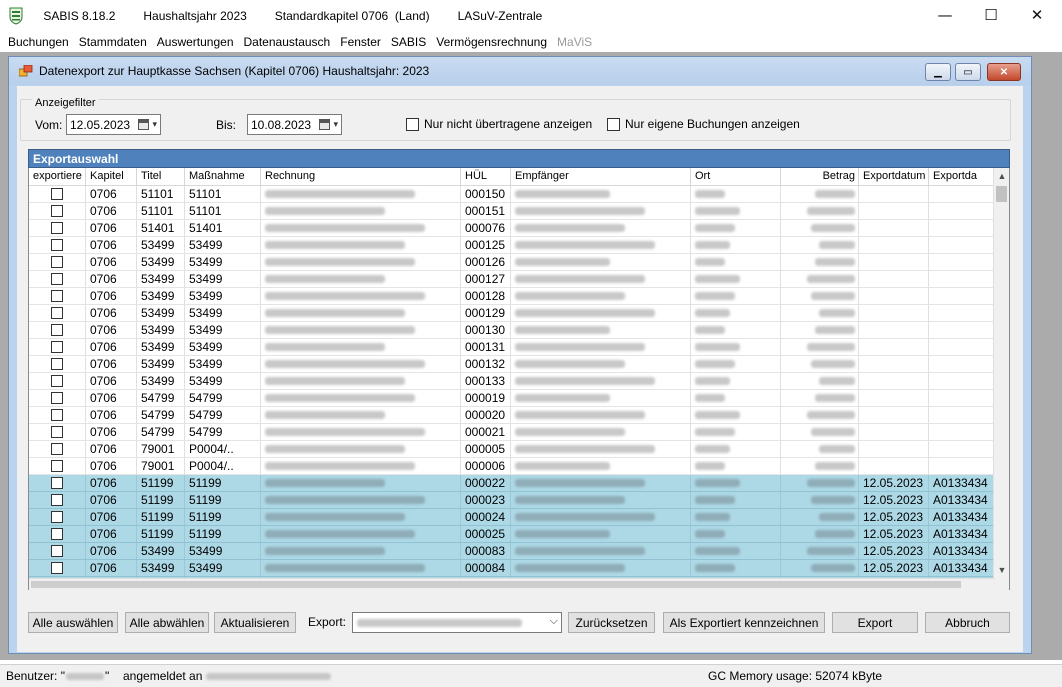 This screenshot has height=687, width=1062. I want to click on table-row: 0706 51199 51199 000024 12.05.2023 A0133434, so click(512, 517).